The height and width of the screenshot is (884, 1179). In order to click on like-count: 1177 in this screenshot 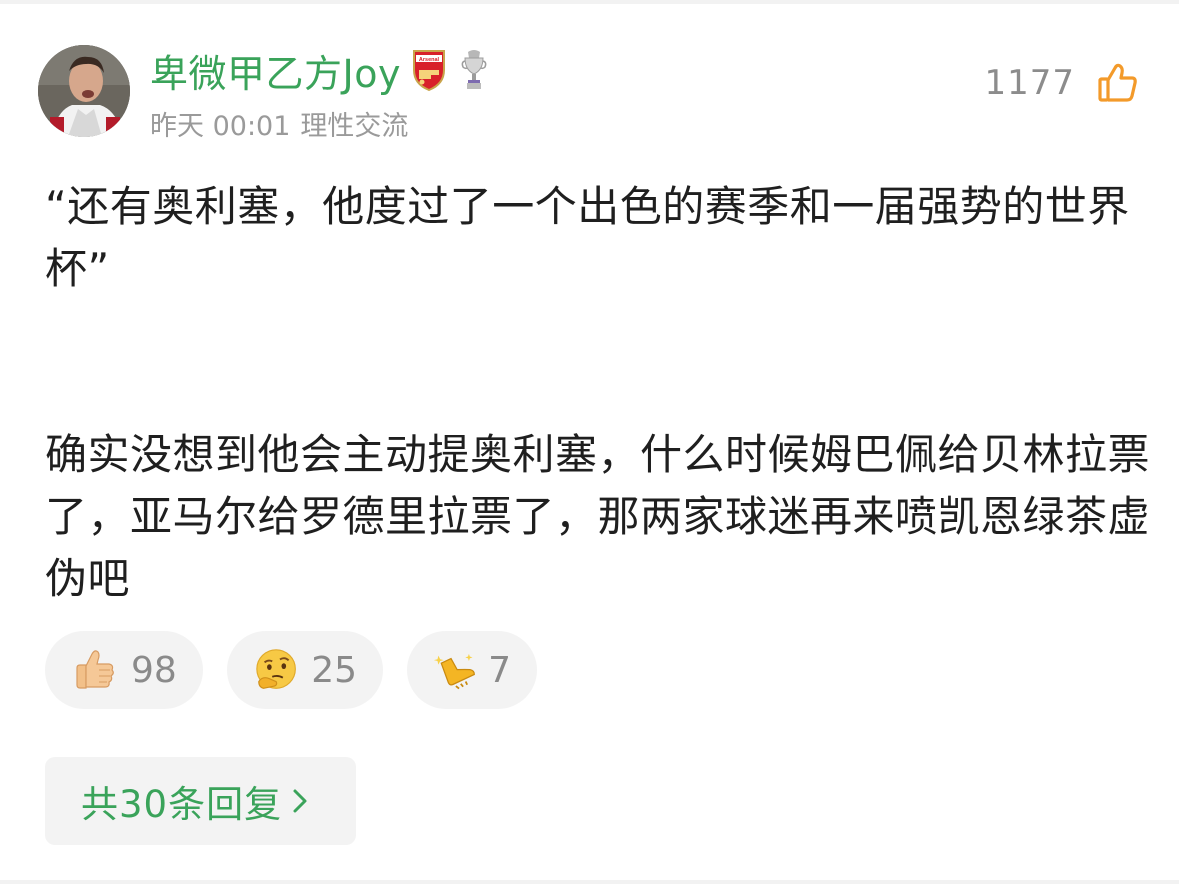, I will do `click(1029, 83)`.